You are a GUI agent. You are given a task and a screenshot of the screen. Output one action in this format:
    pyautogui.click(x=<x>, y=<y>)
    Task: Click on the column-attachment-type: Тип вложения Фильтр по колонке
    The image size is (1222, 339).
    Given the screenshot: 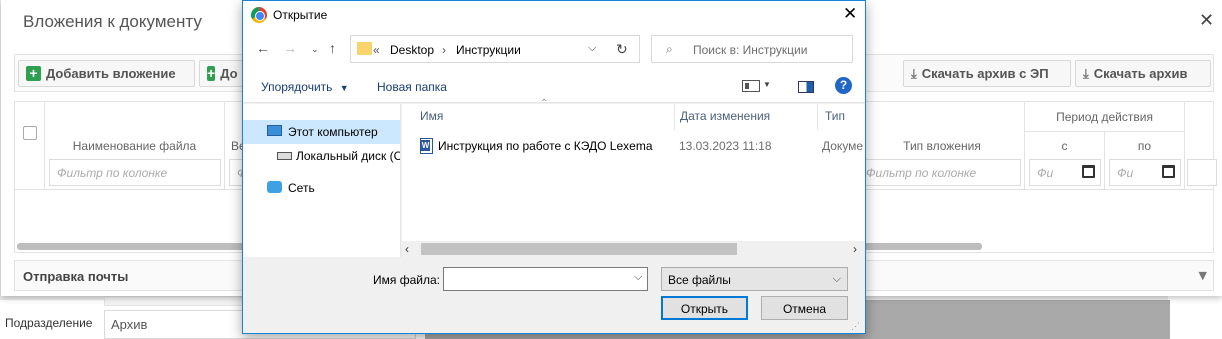 What is the action you would take?
    pyautogui.click(x=941, y=146)
    